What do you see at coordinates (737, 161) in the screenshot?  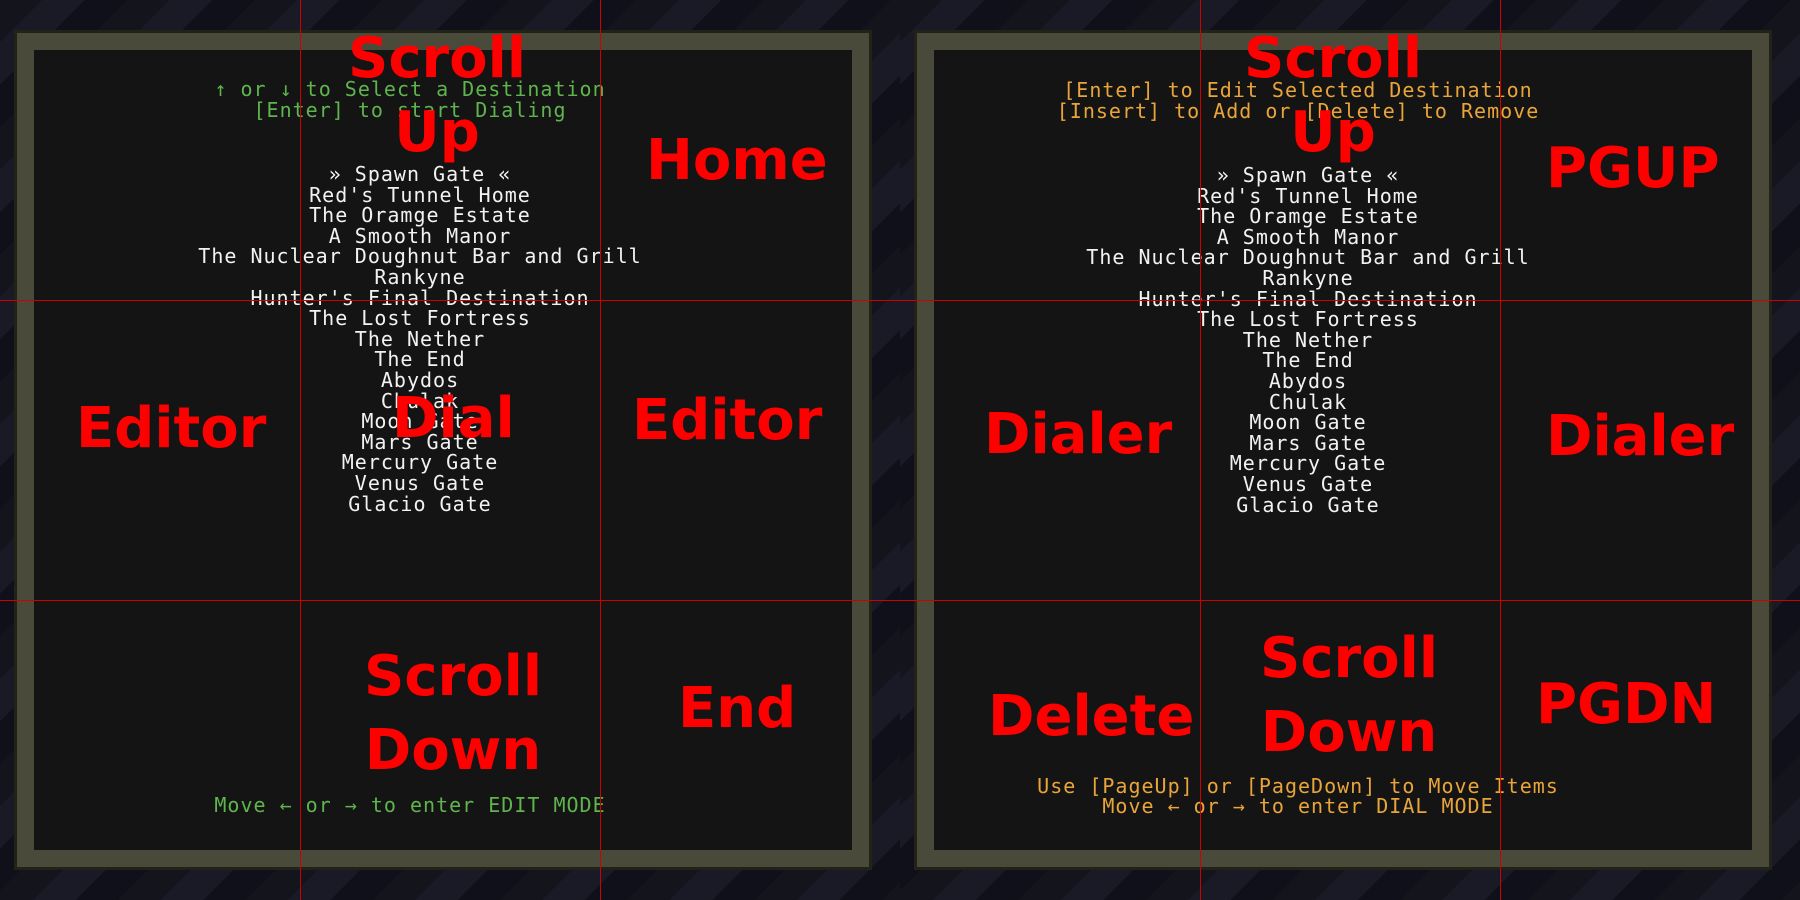 I see `zone-home: Home` at bounding box center [737, 161].